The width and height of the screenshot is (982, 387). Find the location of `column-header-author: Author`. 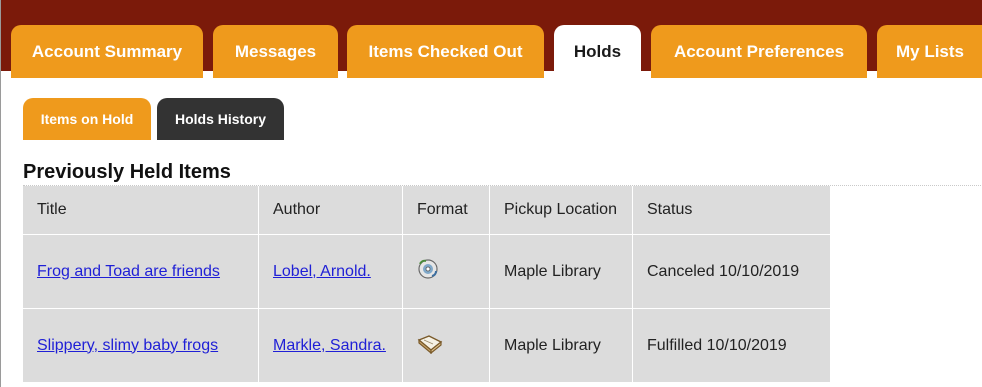

column-header-author: Author is located at coordinates (330, 210).